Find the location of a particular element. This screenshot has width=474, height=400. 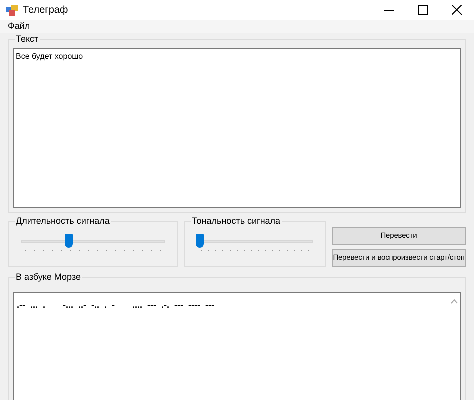

slider-label: Длительность сигнала is located at coordinates (63, 221).